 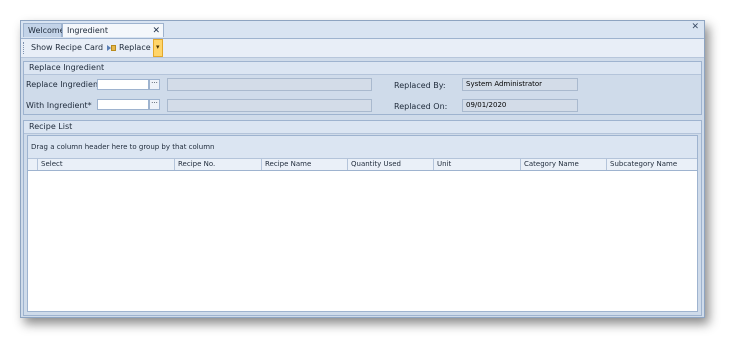 I want to click on tab-welcome: Welcome, so click(x=44, y=30).